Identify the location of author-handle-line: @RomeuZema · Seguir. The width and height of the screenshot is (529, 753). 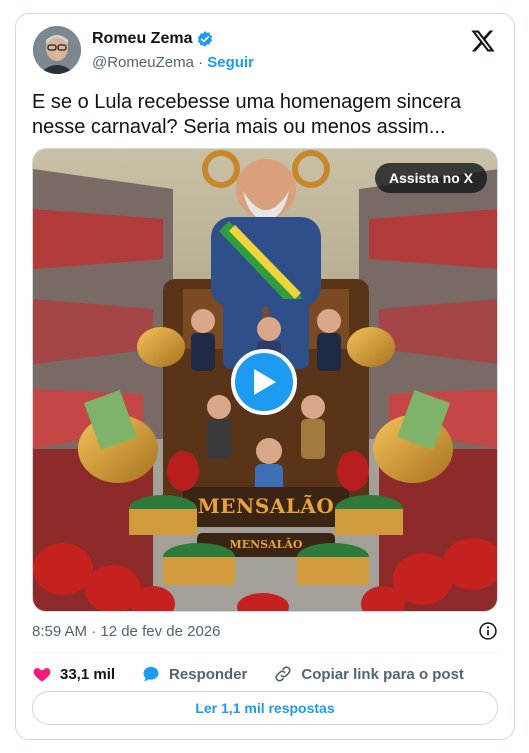
(173, 62).